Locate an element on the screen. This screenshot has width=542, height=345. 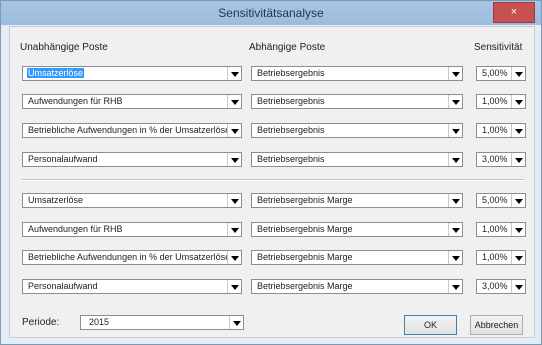
window-title: Sensitivitätsanalyse is located at coordinates (271, 13).